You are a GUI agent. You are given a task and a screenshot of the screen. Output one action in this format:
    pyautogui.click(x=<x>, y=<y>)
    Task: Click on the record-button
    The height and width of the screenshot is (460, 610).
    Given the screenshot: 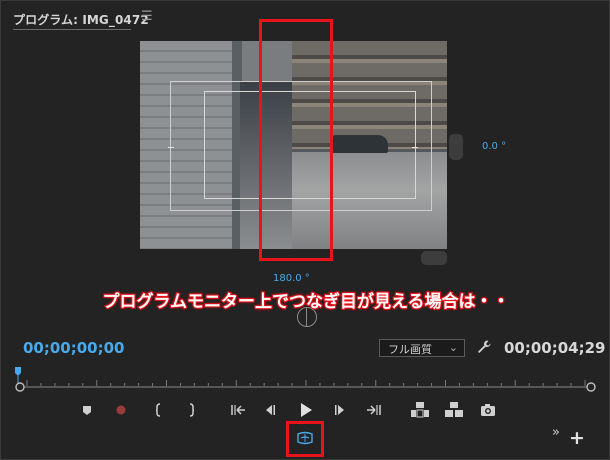 What is the action you would take?
    pyautogui.click(x=121, y=410)
    